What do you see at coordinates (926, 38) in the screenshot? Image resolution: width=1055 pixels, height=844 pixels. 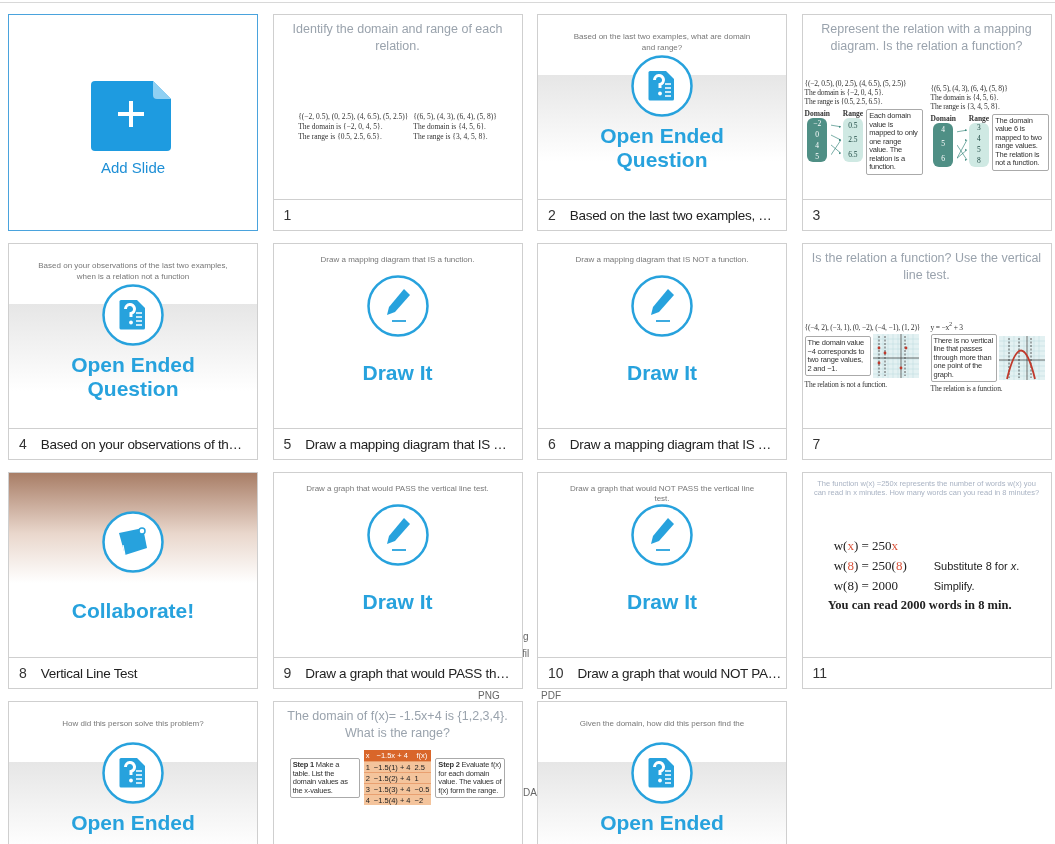 I see `slide-heading: Represent the relation with a mapping diagram. Is the relation a function?` at bounding box center [926, 38].